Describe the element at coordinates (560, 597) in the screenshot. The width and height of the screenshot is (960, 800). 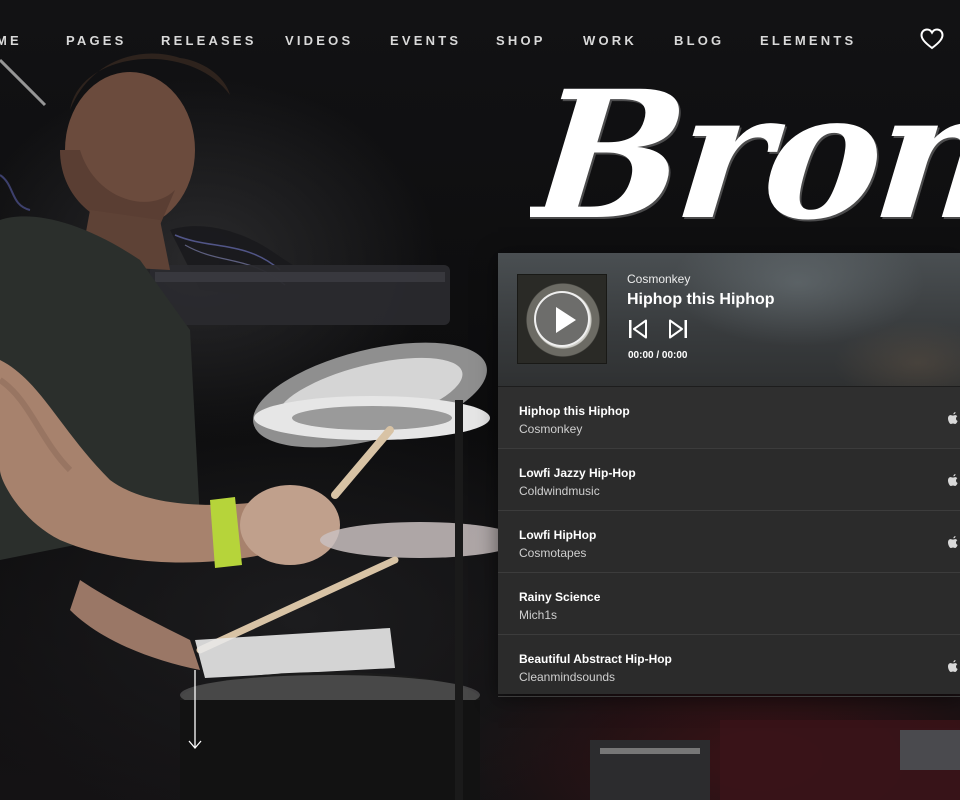
I see `track-title: Rainy Science` at that location.